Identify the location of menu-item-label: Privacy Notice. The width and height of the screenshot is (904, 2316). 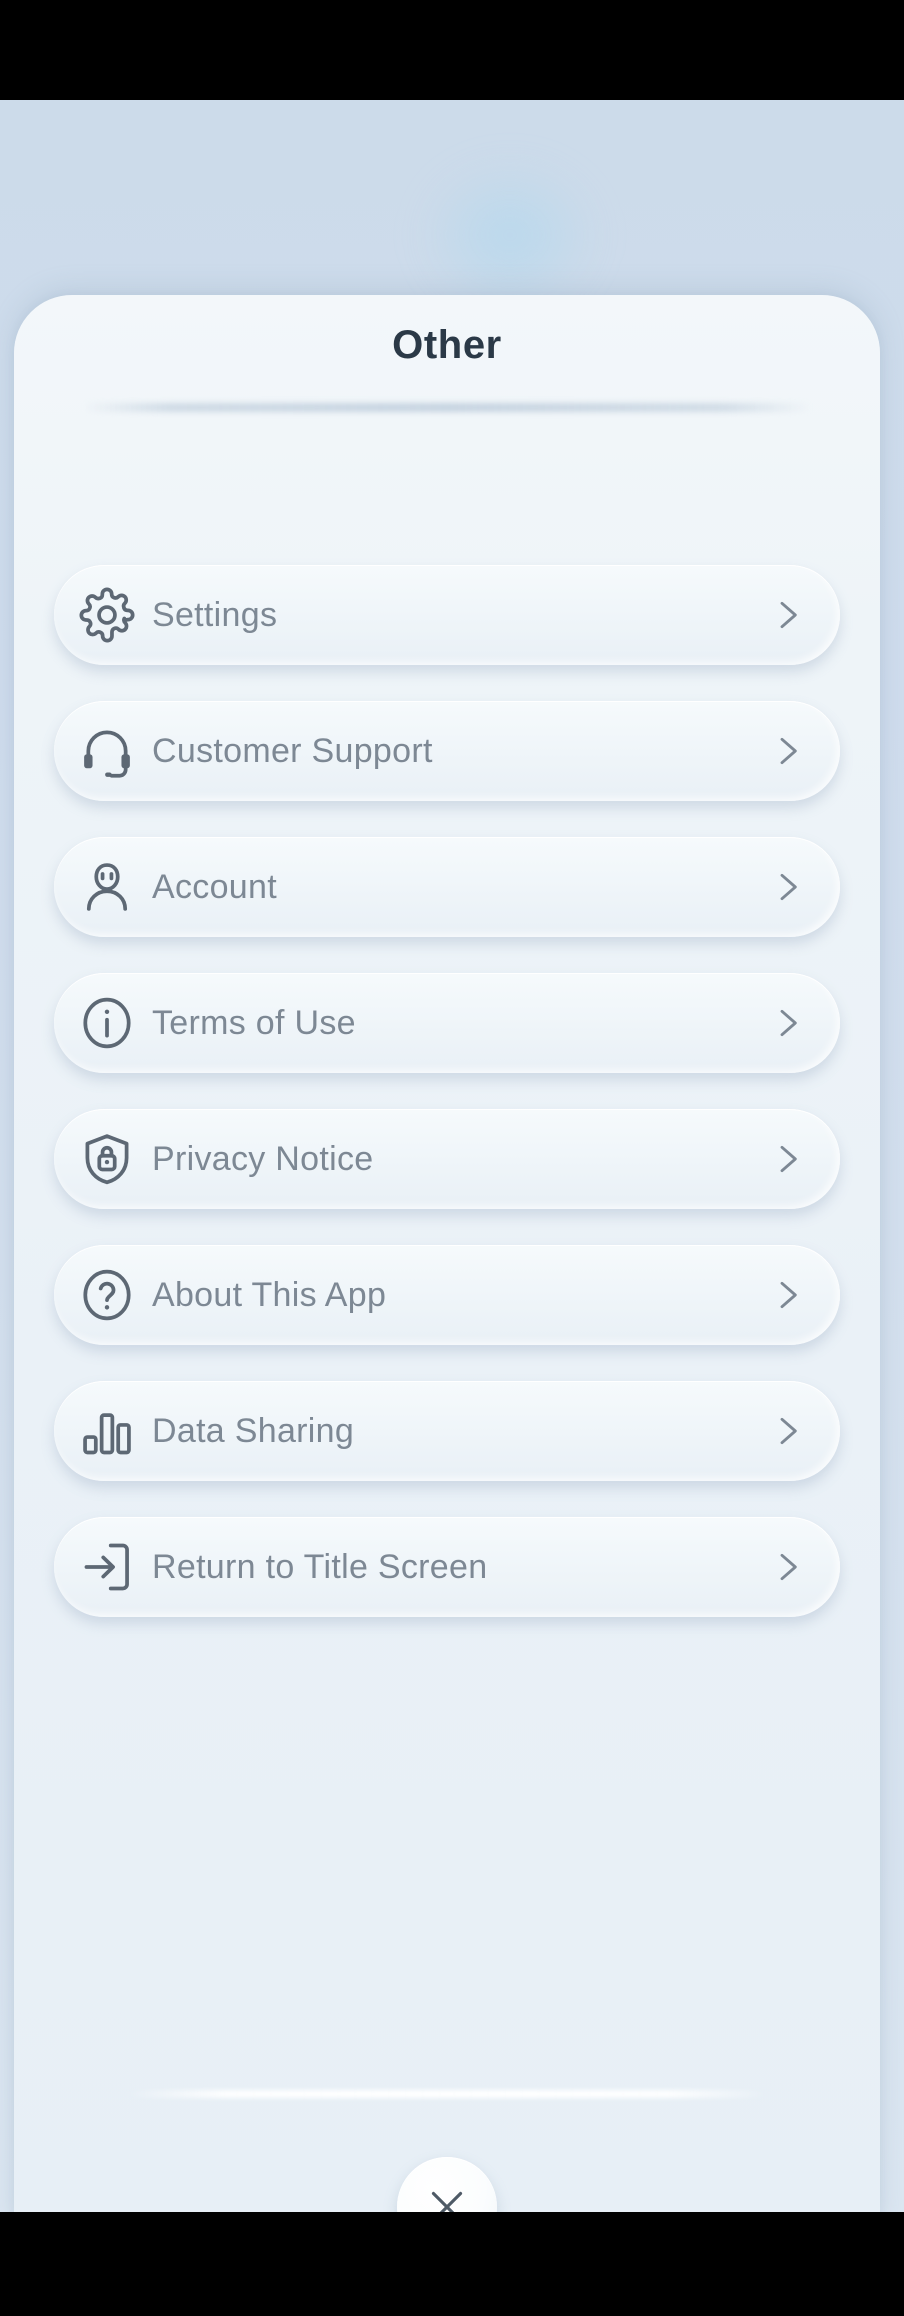
(263, 1158).